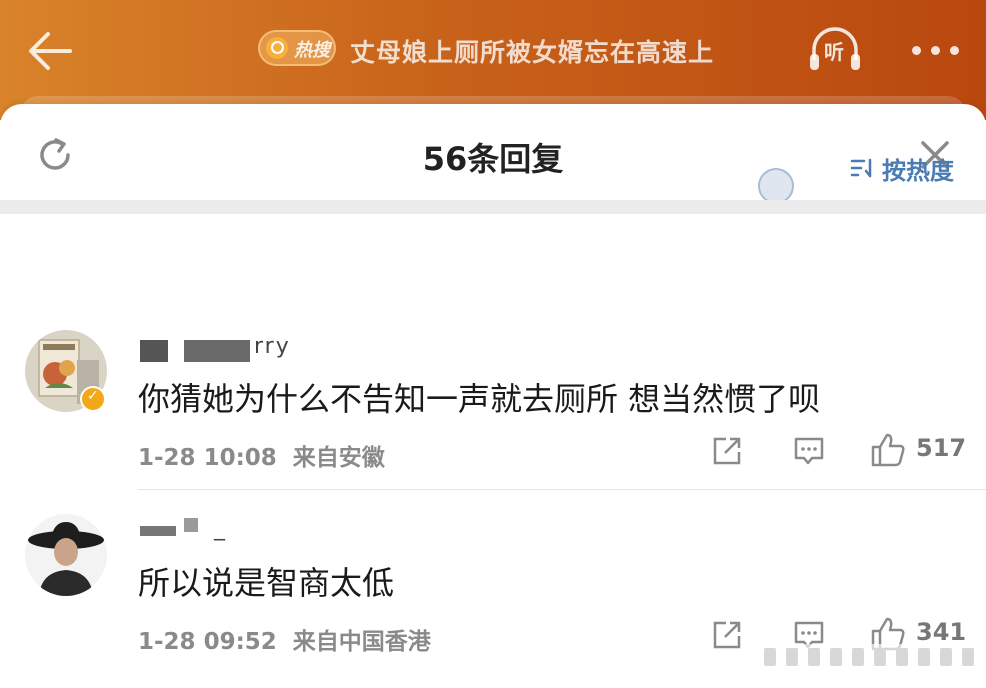 The width and height of the screenshot is (986, 688). I want to click on comment-text: 你猜她为什么不告知一声就去厕所 想当然惯了呗, so click(479, 399).